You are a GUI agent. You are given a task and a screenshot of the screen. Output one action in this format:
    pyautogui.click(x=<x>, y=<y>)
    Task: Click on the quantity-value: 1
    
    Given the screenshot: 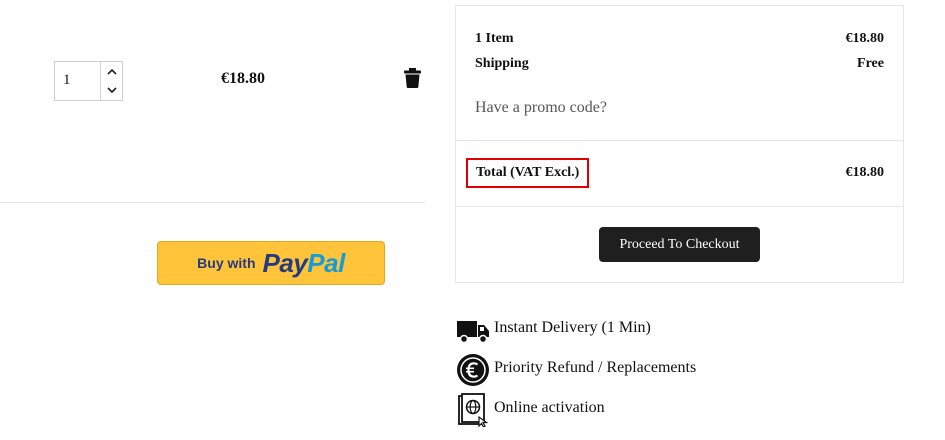 What is the action you would take?
    pyautogui.click(x=67, y=80)
    